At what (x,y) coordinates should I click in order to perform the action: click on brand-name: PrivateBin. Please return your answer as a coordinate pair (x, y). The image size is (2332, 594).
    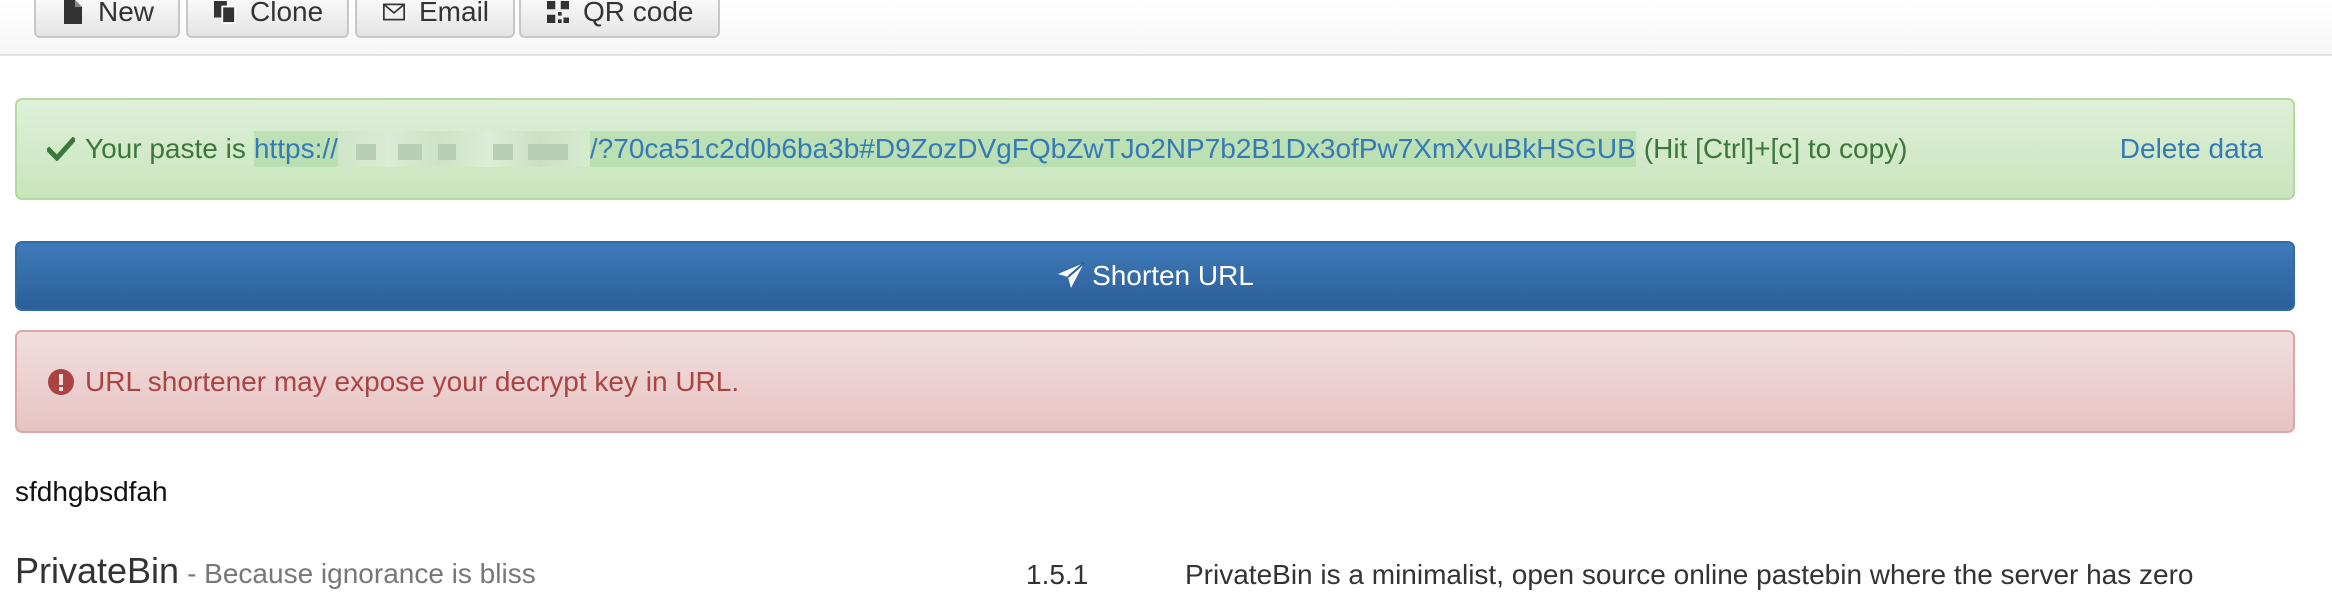
    Looking at the image, I should click on (97, 570).